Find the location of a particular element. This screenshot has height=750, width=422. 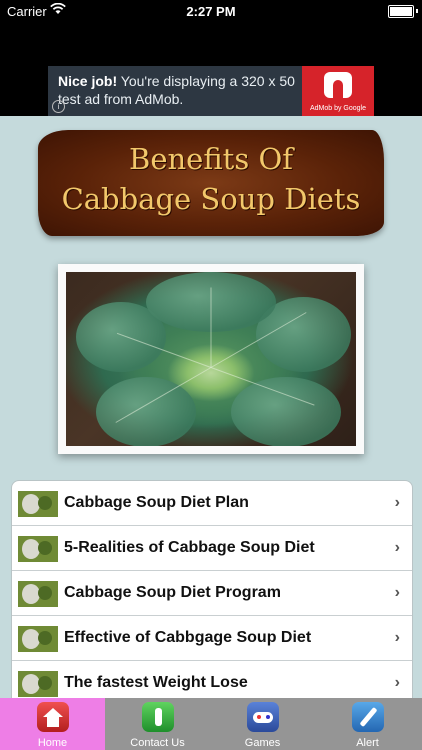

list-item-label: The fastest Weight Lose is located at coordinates (156, 682).